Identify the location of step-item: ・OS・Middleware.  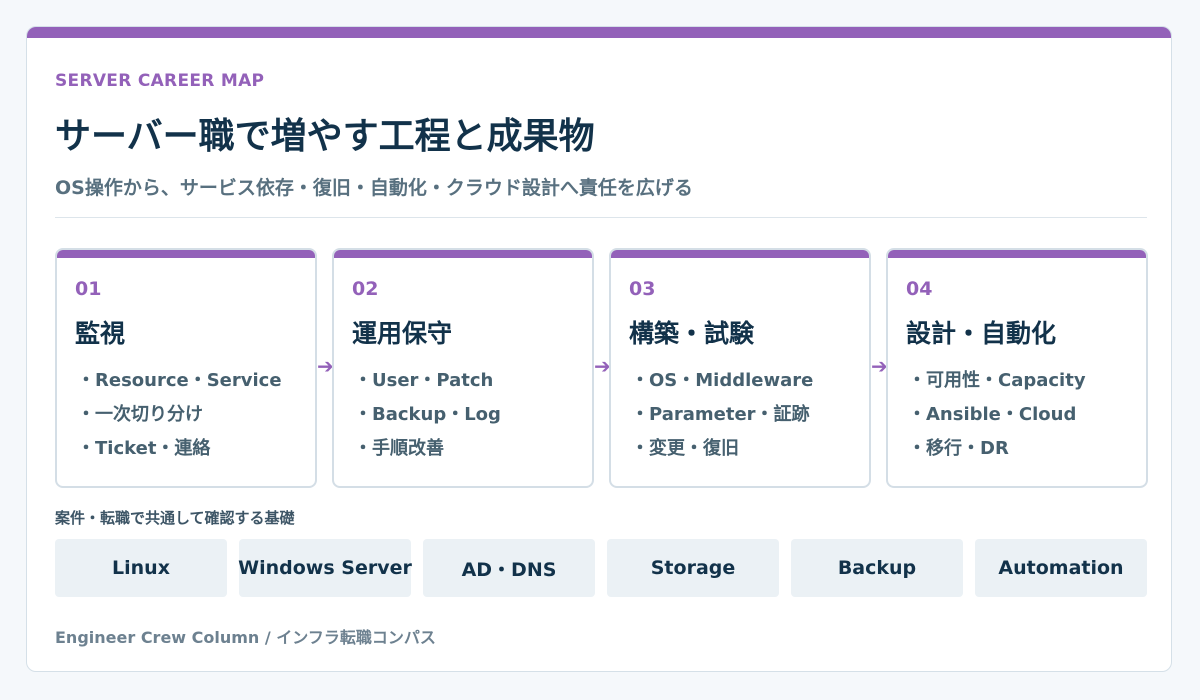
(722, 380).